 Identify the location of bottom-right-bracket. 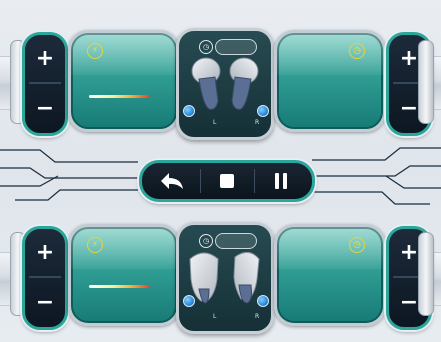
(426, 274).